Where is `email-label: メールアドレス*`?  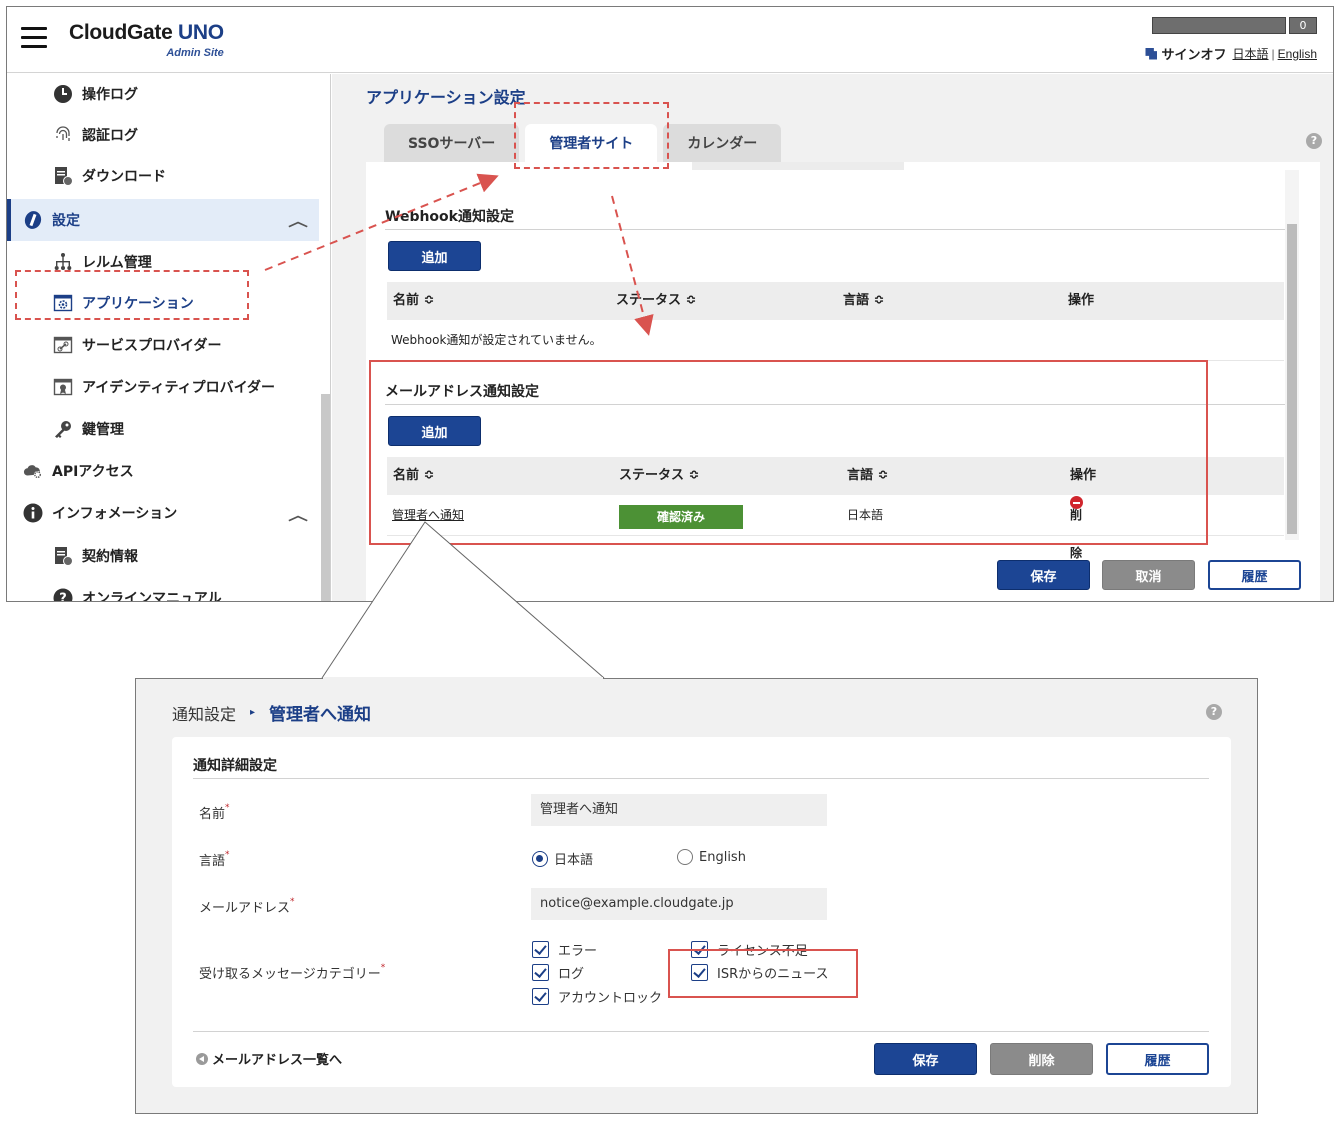 email-label: メールアドレス* is located at coordinates (247, 906).